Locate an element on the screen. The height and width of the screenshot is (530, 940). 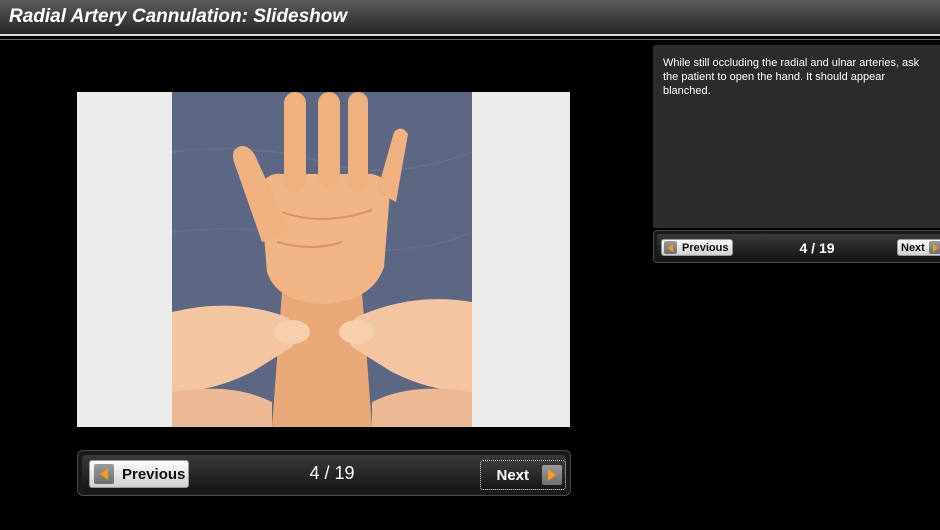
slide-counter-small: 4 / 19 is located at coordinates (817, 248).